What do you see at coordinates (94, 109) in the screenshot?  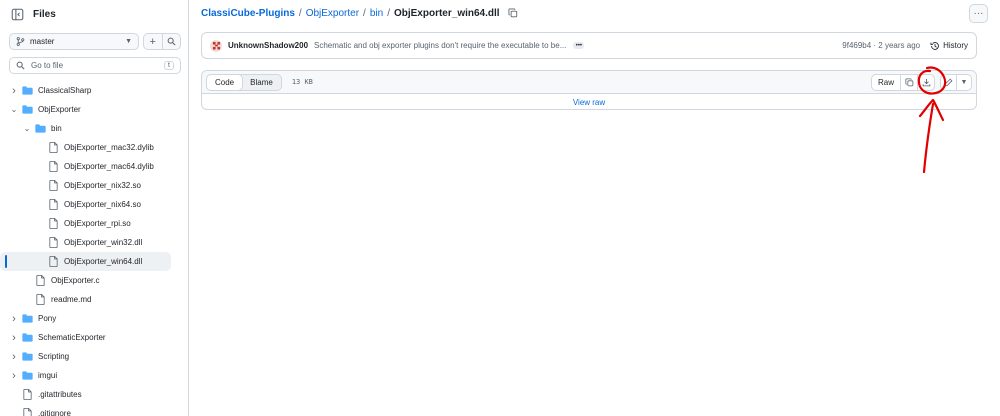 I see `file-tree-item-objexporter: ⌄ ObjExporter` at bounding box center [94, 109].